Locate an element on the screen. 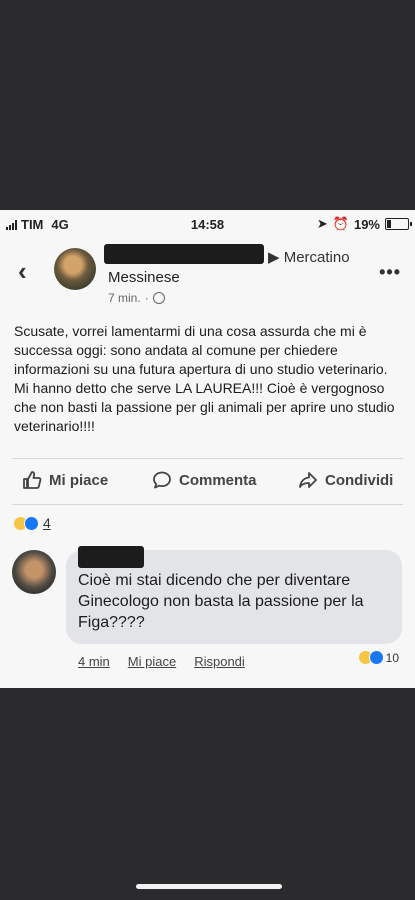 Image resolution: width=415 pixels, height=900 pixels. share-label: Condividi is located at coordinates (359, 480).